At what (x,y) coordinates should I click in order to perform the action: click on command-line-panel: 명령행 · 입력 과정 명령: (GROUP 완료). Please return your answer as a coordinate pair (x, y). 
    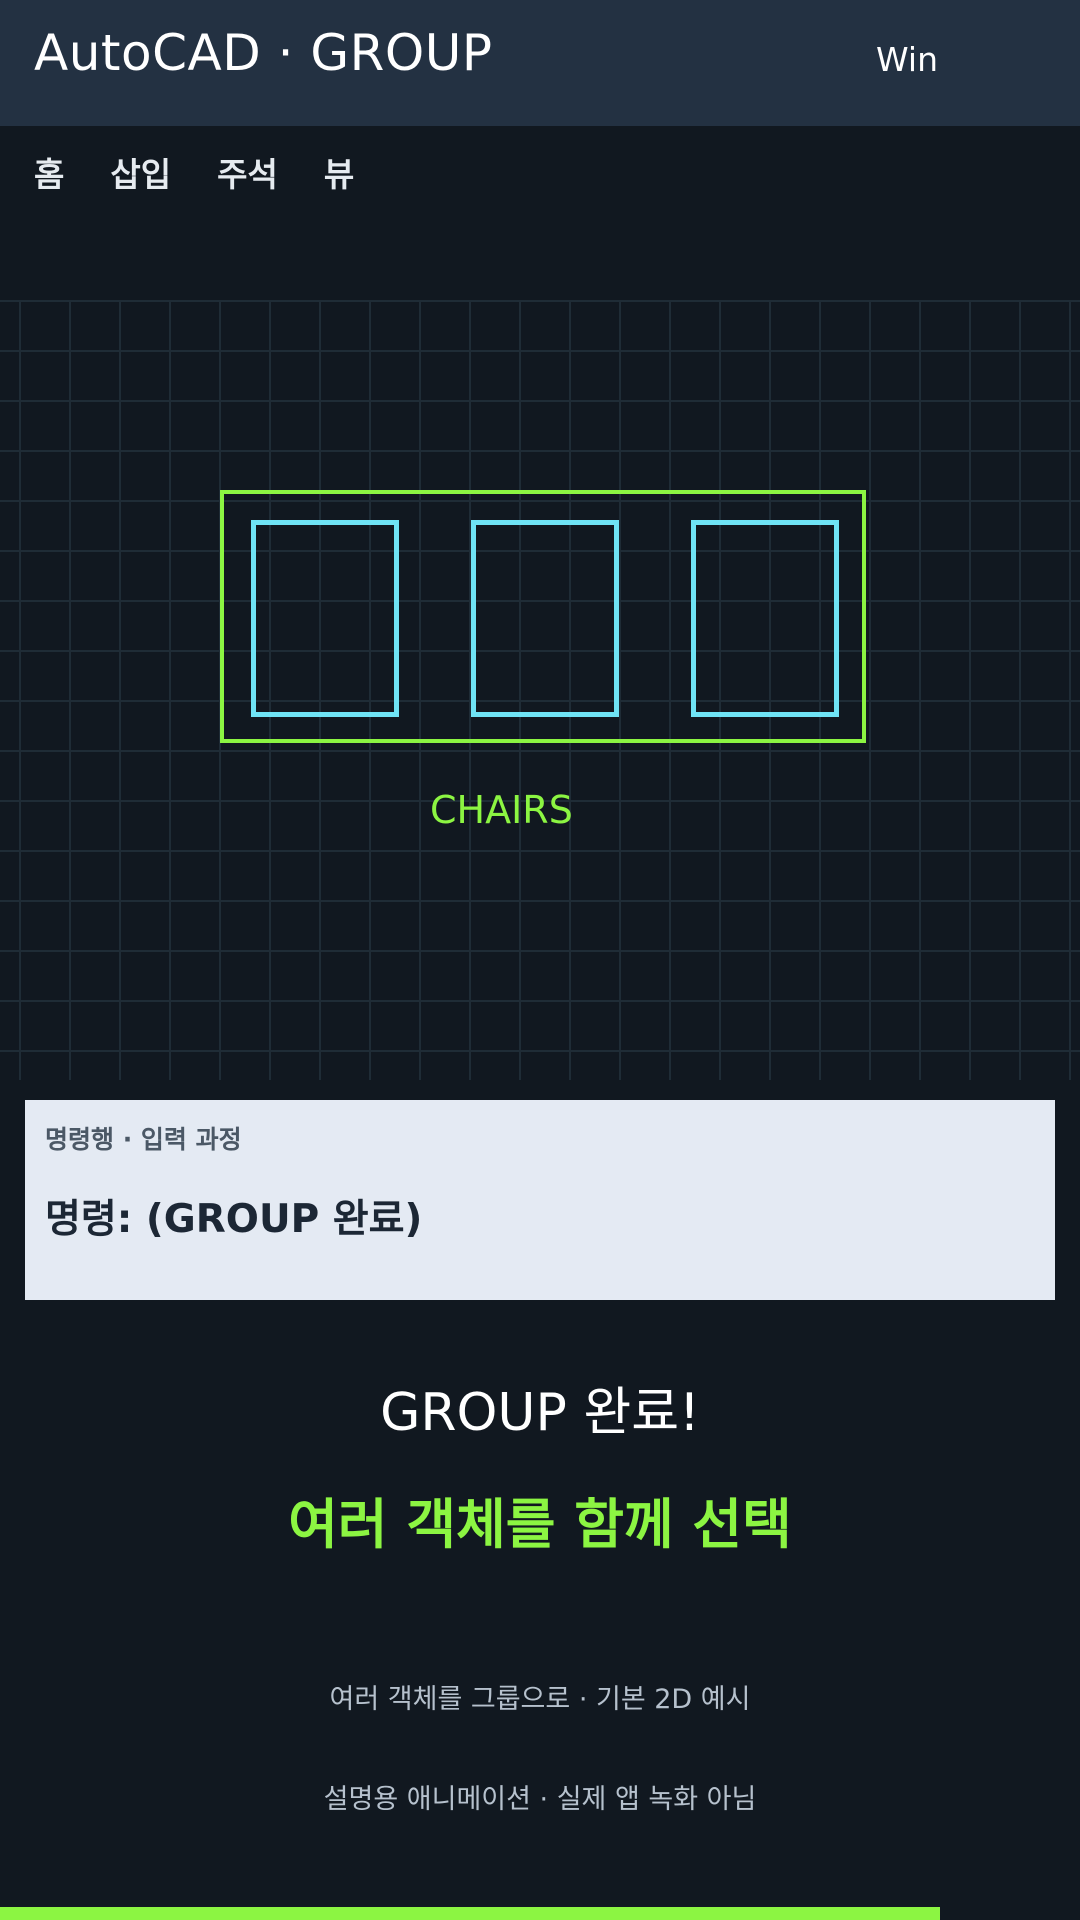
    Looking at the image, I should click on (540, 1200).